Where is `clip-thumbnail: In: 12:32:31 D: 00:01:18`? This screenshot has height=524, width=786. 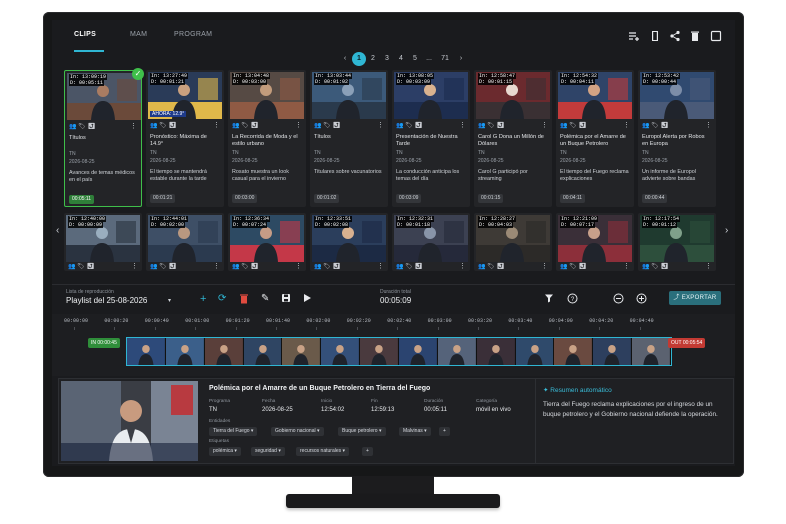 clip-thumbnail: In: 12:32:31 D: 00:01:18 is located at coordinates (431, 238).